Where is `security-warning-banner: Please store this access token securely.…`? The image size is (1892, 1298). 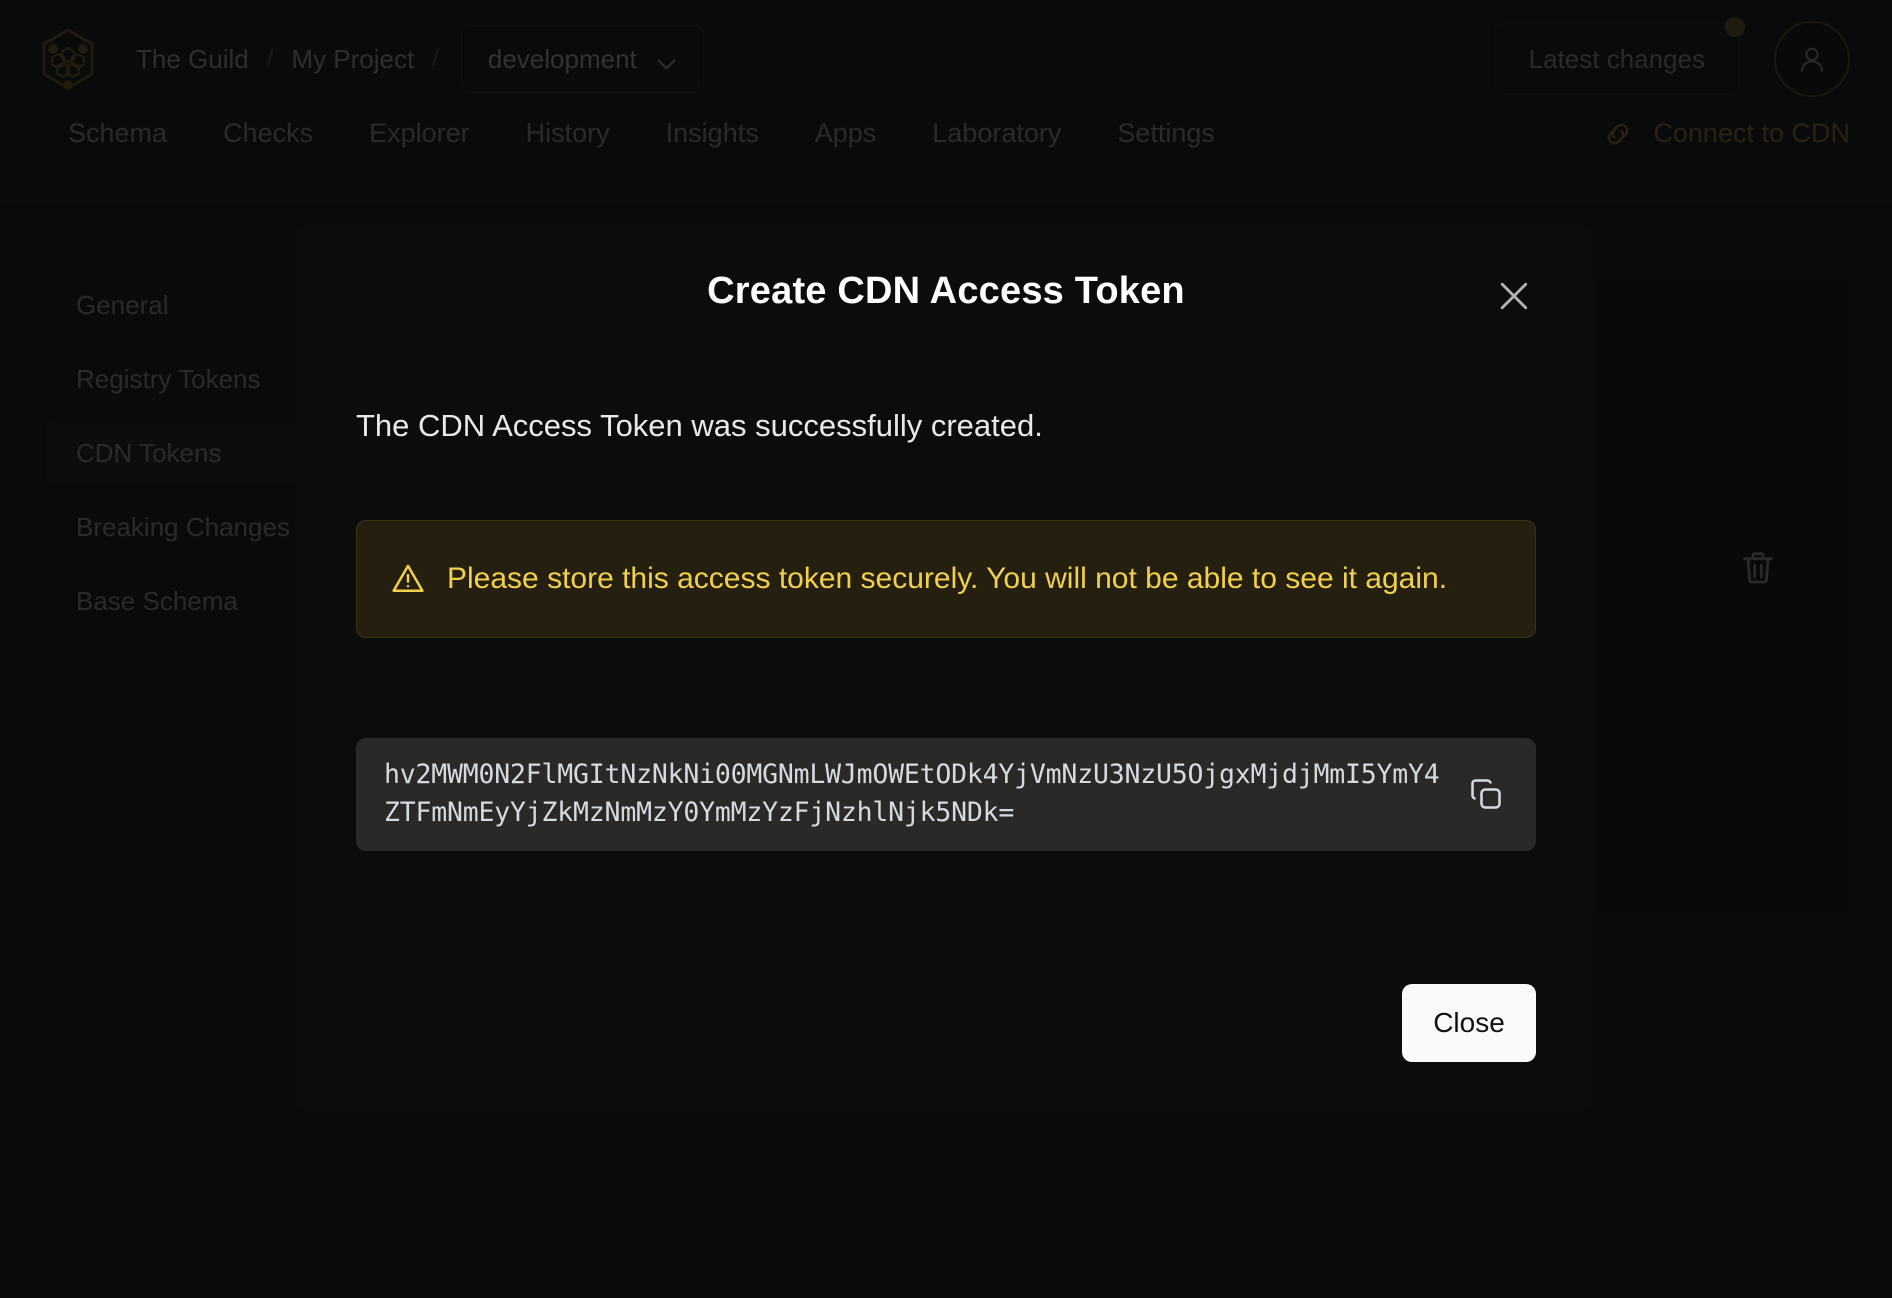 security-warning-banner: Please store this access token securely.… is located at coordinates (946, 579).